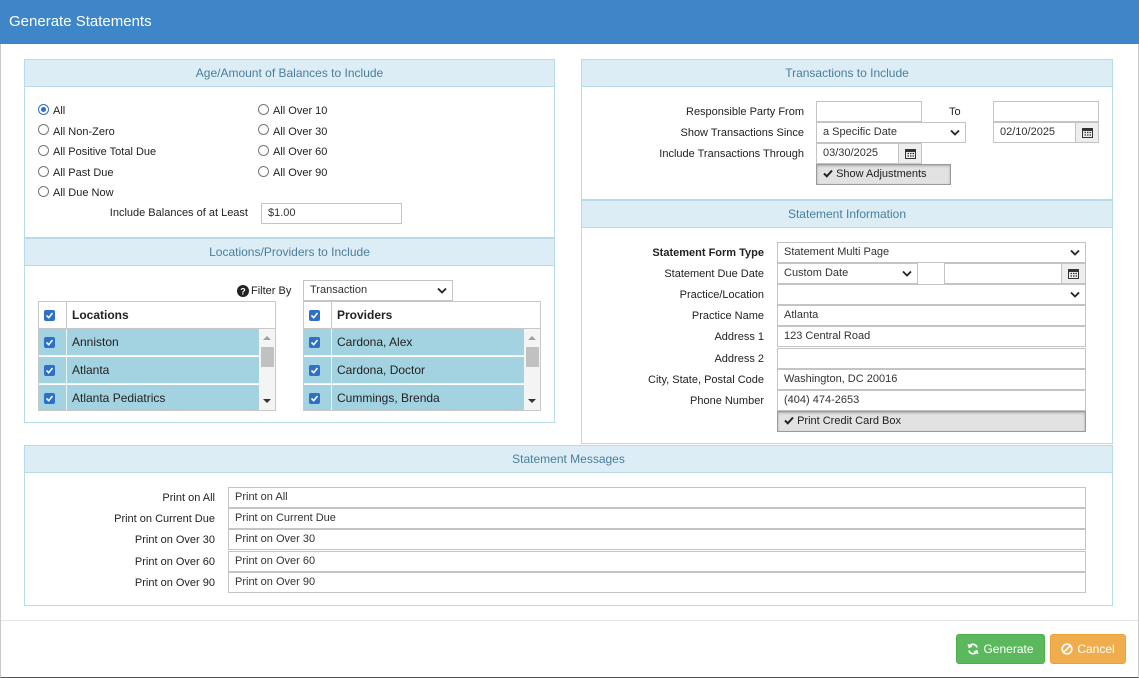  I want to click on radio-all-past-due-label: All Past Due, so click(83, 173).